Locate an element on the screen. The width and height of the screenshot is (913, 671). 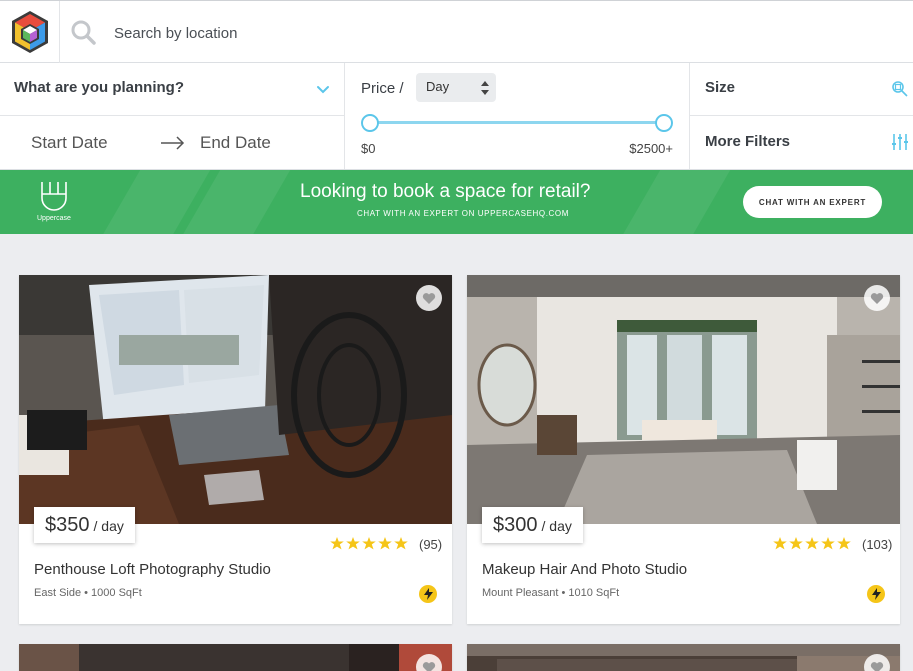
app-logo-icon is located at coordinates (29, 32).